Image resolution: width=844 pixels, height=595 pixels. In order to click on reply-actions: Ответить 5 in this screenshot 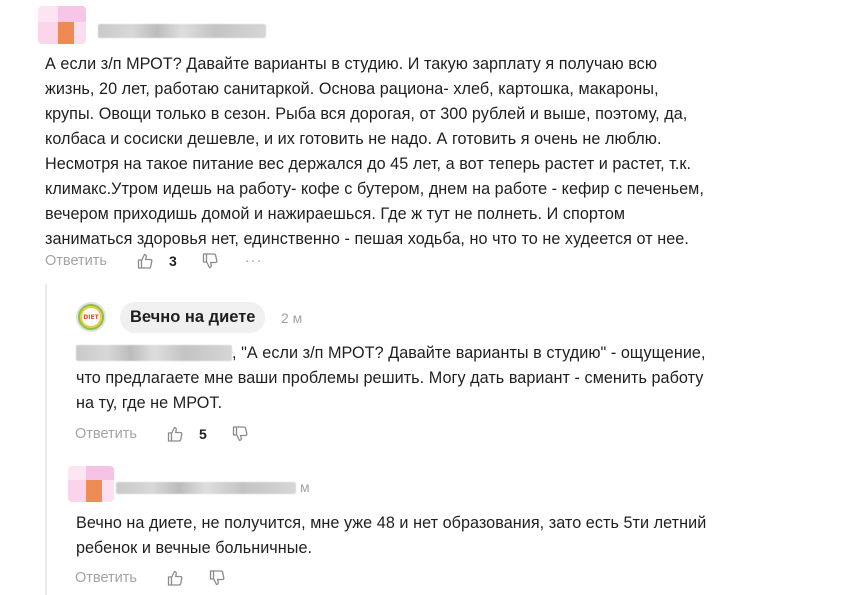, I will do `click(162, 434)`.